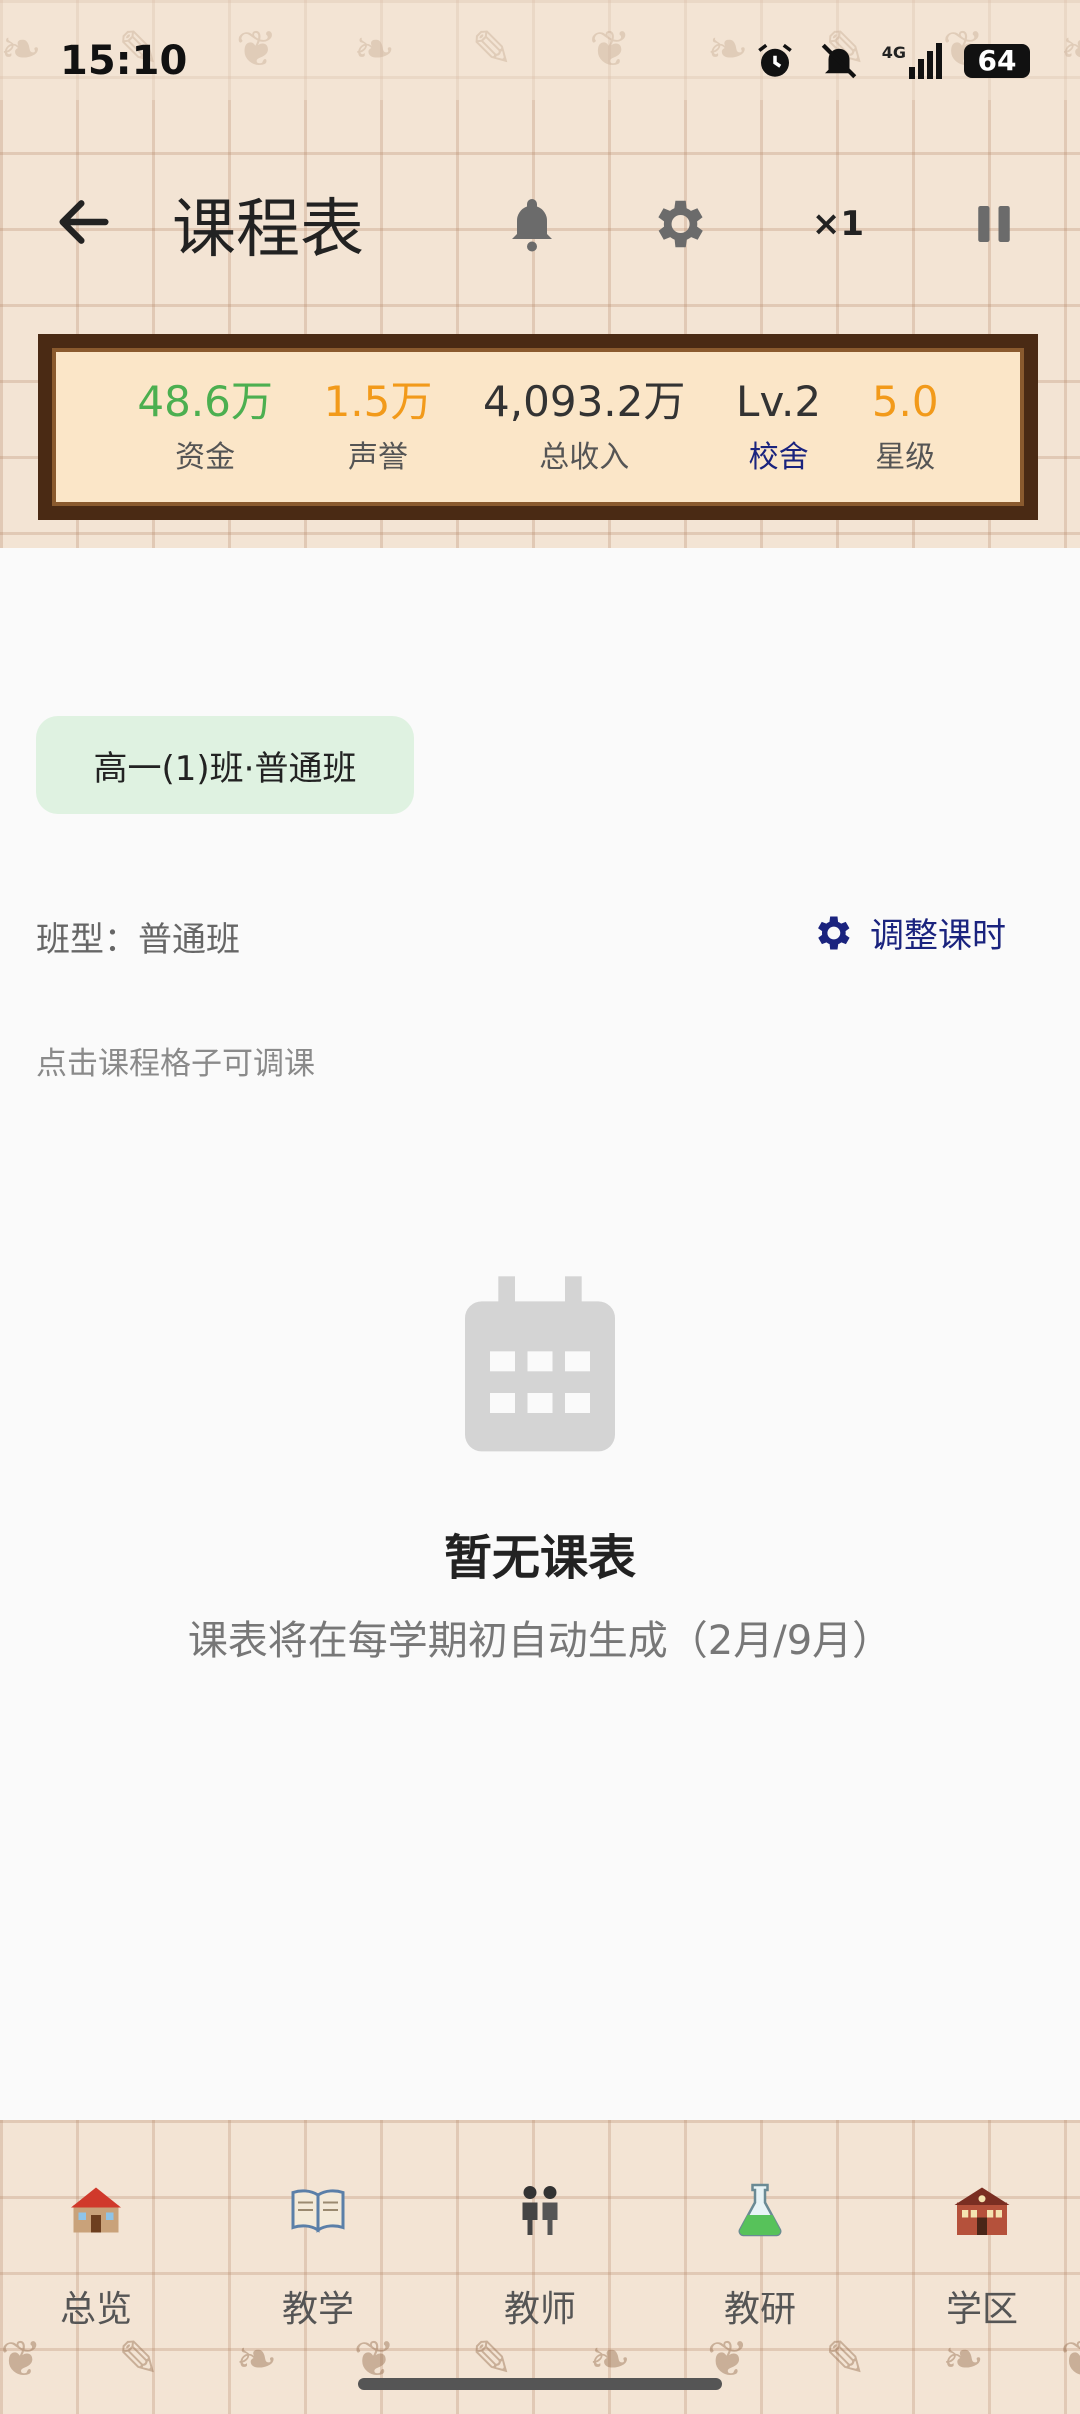  I want to click on empty-state-description: 课表将在每学期初自动生成（2月/9月）, so click(540, 1641).